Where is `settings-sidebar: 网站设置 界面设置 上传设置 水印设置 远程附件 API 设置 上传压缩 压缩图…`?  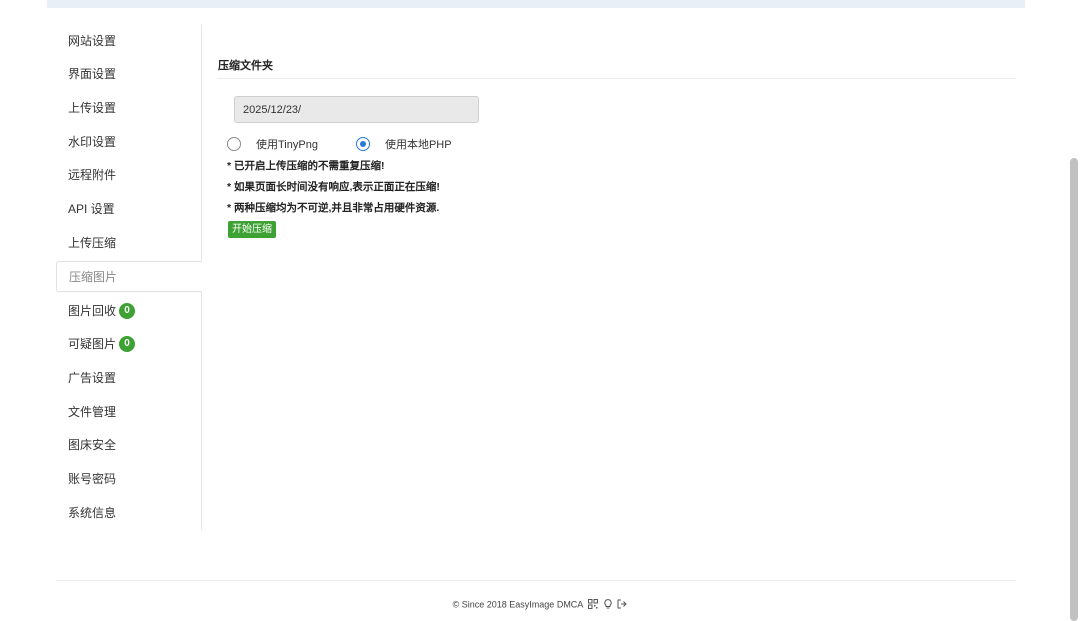 settings-sidebar: 网站设置 界面设置 上传设置 水印设置 远程附件 API 设置 上传压缩 压缩图… is located at coordinates (129, 277).